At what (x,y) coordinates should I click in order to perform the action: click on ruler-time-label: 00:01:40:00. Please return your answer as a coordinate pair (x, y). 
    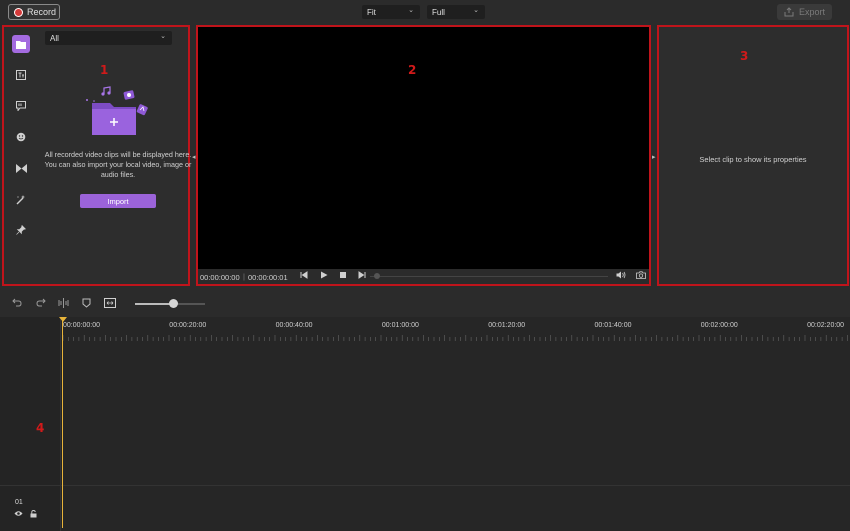
    Looking at the image, I should click on (613, 325).